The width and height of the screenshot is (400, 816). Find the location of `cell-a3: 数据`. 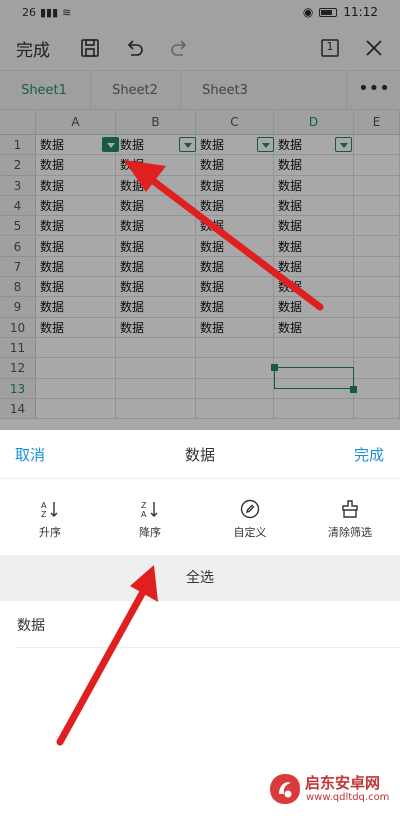

cell-a3: 数据 is located at coordinates (76, 185).